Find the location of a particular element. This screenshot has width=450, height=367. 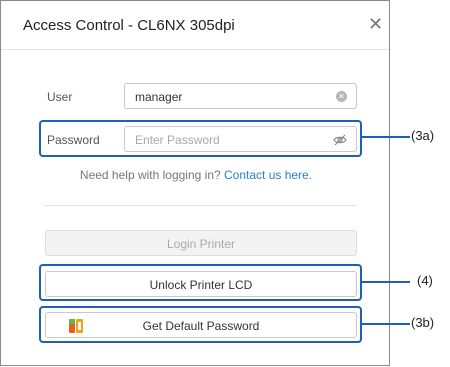

login-printer-button: Login Printer is located at coordinates (201, 243).